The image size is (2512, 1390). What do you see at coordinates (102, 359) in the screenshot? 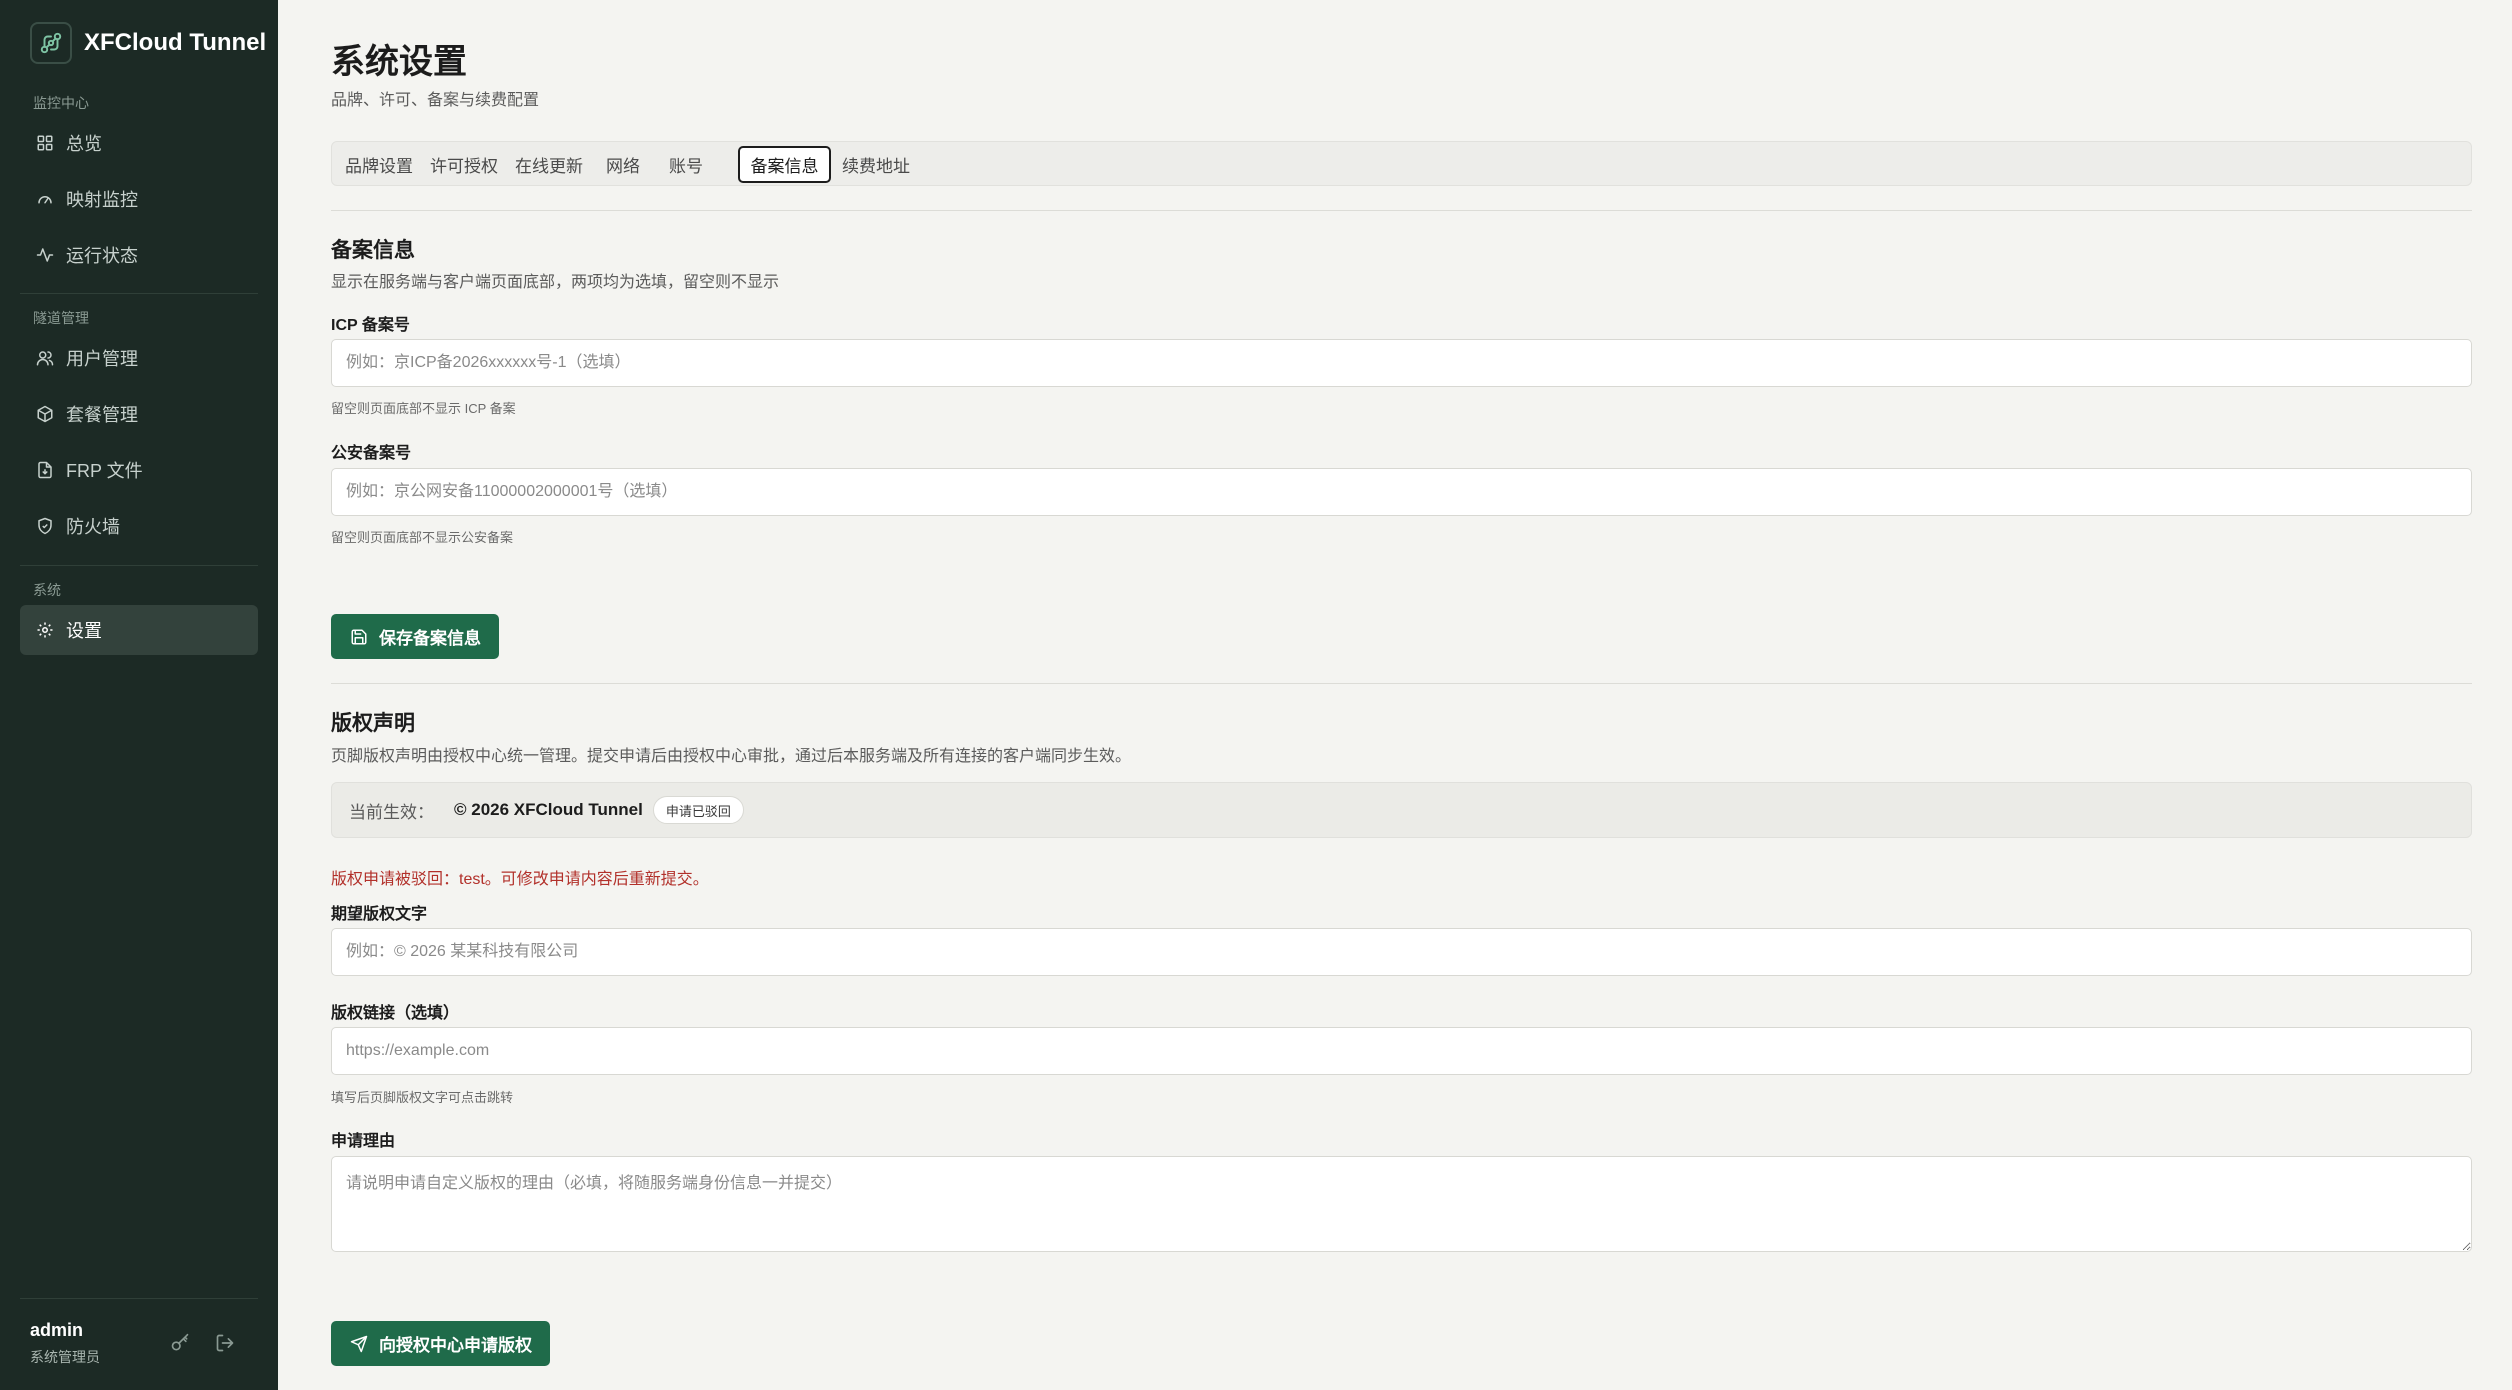
I see `sidebar-item-label: 用户管理` at bounding box center [102, 359].